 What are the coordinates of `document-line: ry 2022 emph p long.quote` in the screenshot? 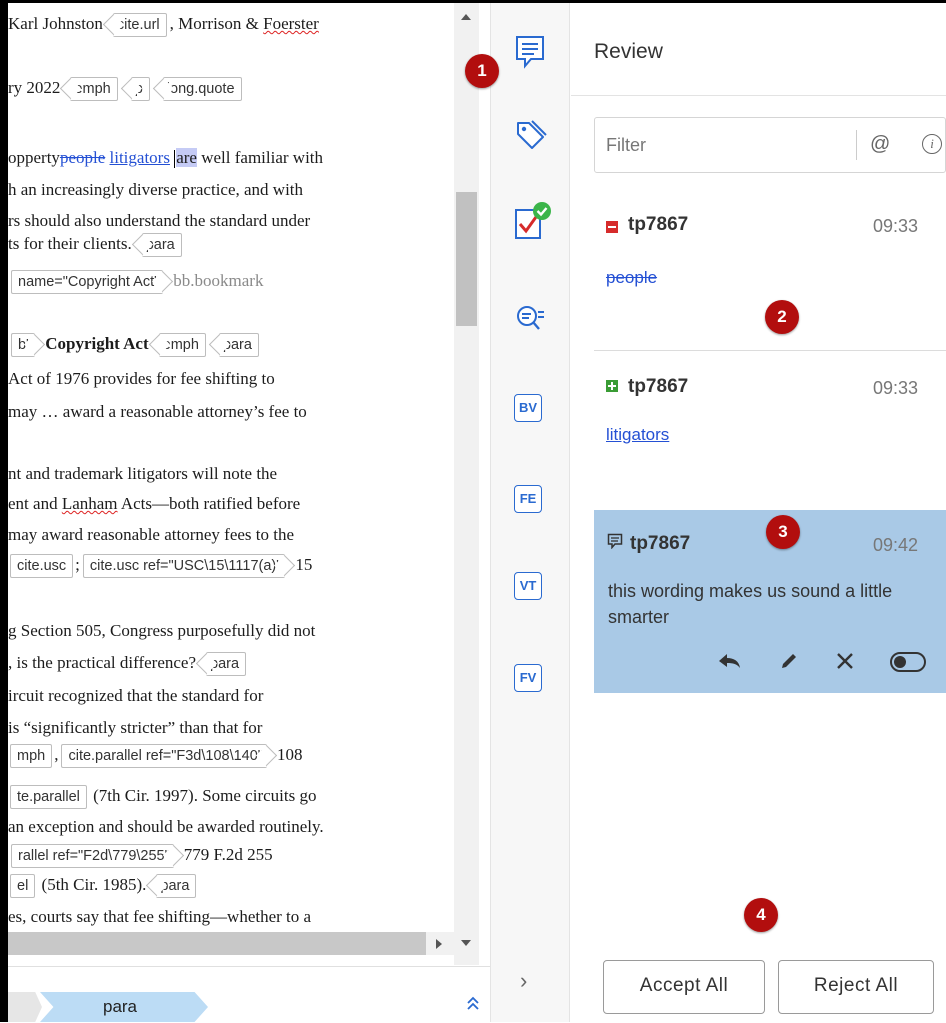 It's located at (126, 89).